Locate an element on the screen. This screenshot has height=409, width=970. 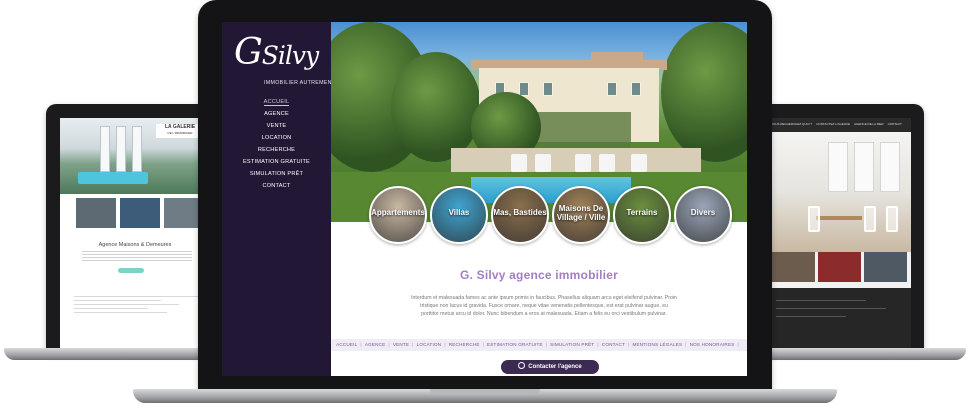
menu-item-recherche: RECHERCHE is located at coordinates (276, 150).